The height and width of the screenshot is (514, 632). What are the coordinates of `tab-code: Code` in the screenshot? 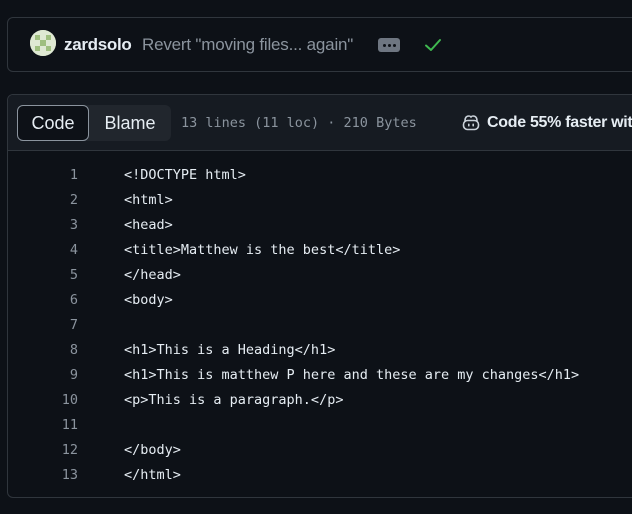 It's located at (53, 123).